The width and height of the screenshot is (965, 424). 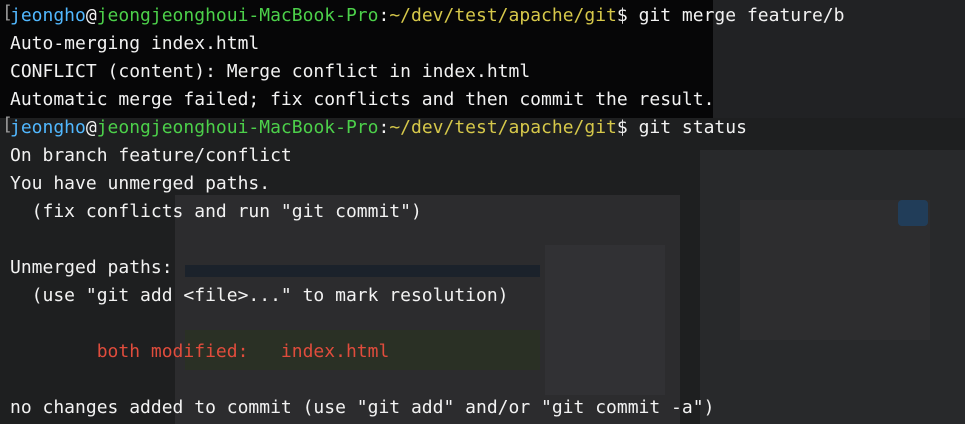 I want to click on output-text: On branch feature/conflict, so click(x=151, y=155).